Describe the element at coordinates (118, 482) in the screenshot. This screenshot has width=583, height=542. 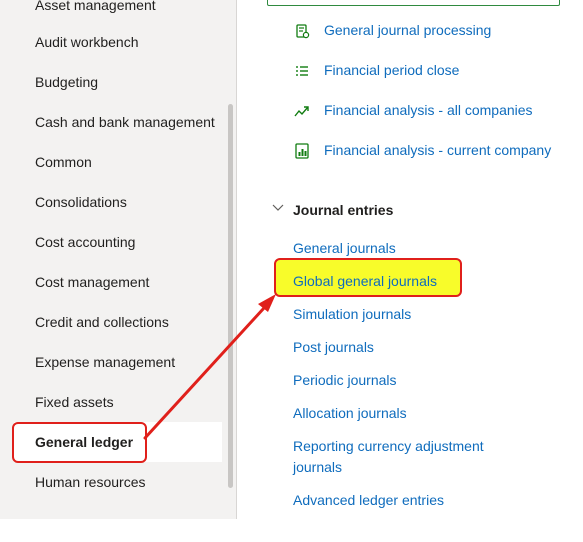
I see `module-item-human-resources: Human resources` at that location.